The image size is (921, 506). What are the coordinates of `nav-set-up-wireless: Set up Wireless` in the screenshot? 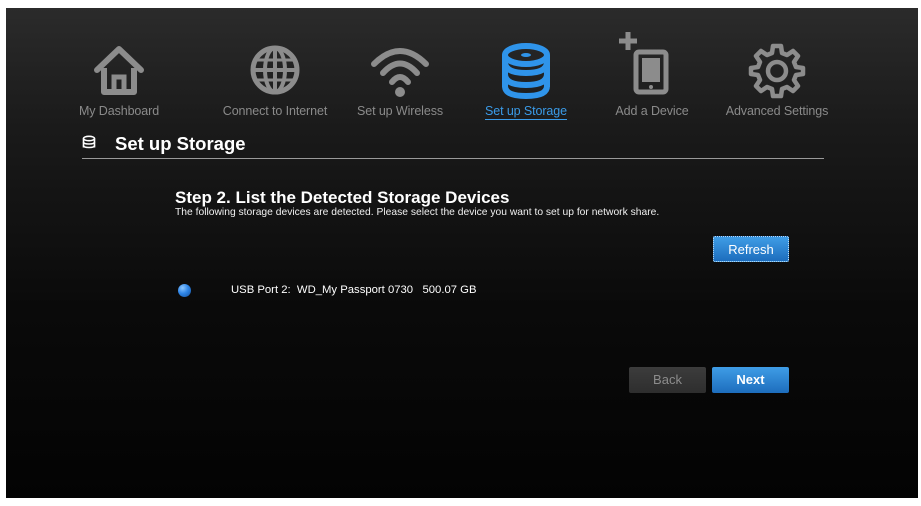 It's located at (400, 71).